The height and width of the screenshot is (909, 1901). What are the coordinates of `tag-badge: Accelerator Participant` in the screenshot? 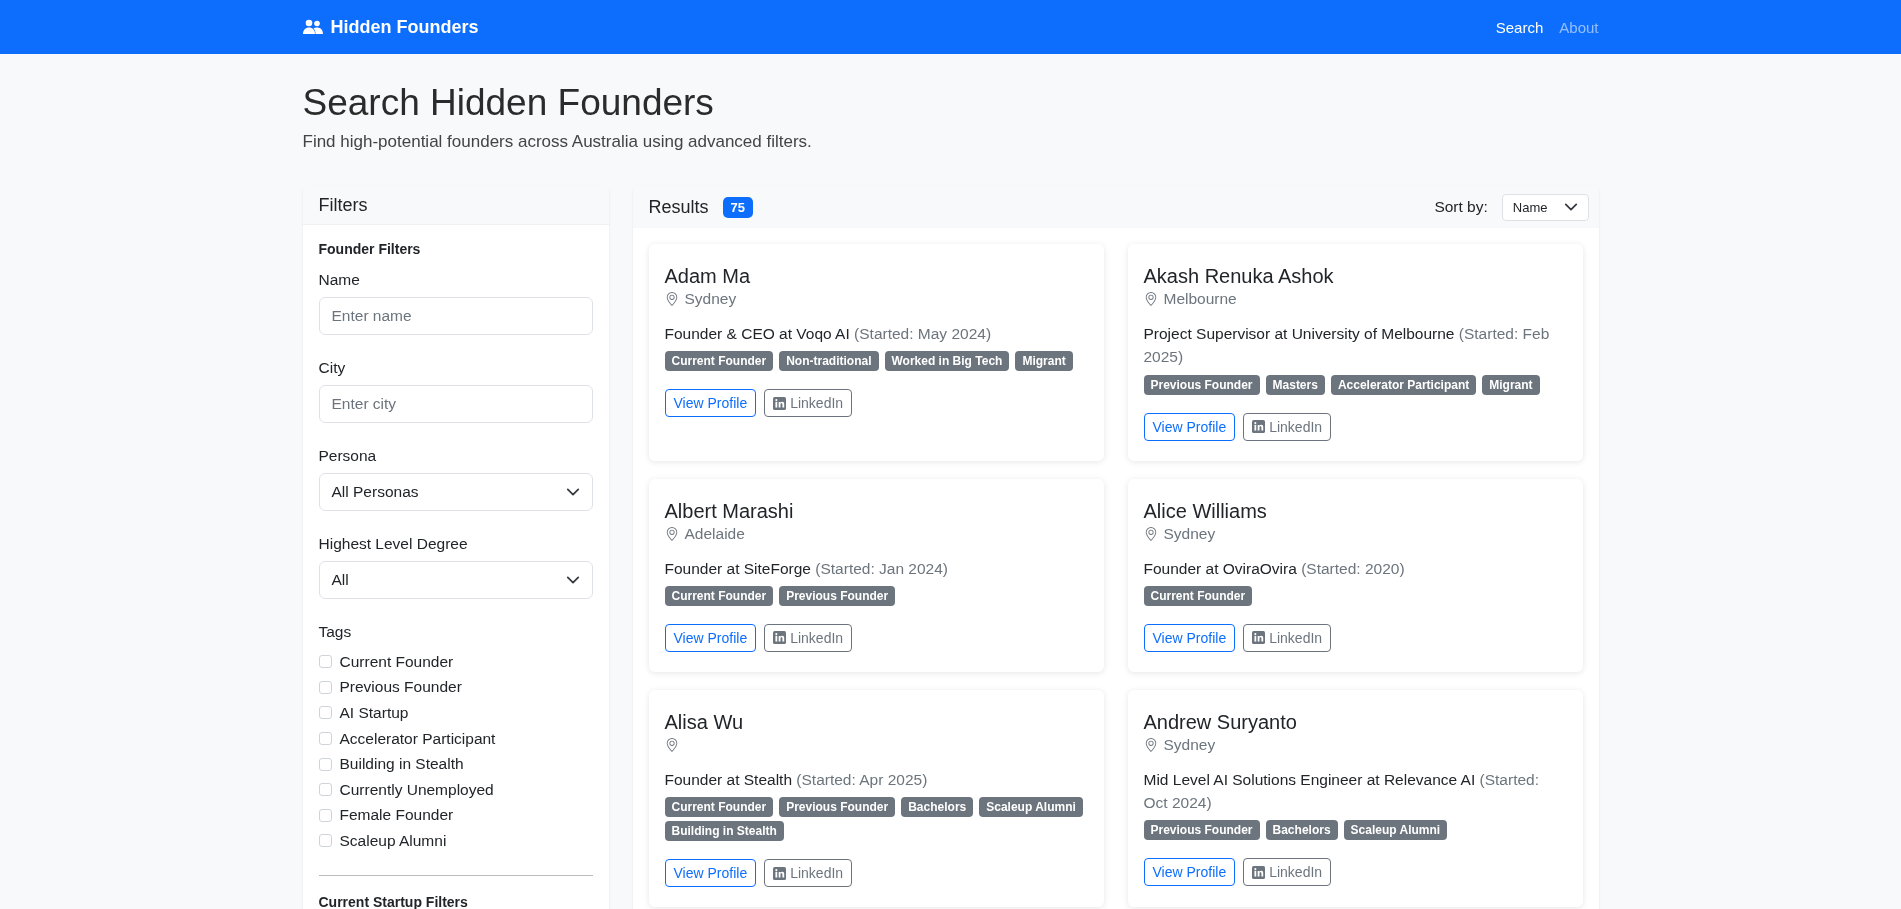 It's located at (1403, 384).